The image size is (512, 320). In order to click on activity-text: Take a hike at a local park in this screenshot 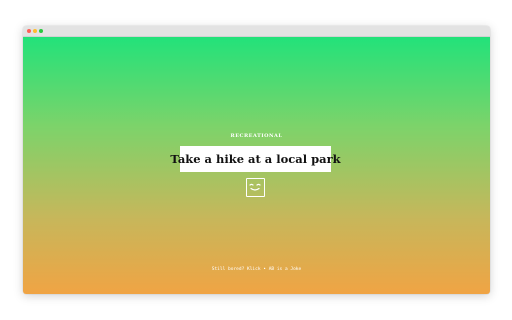, I will do `click(255, 159)`.